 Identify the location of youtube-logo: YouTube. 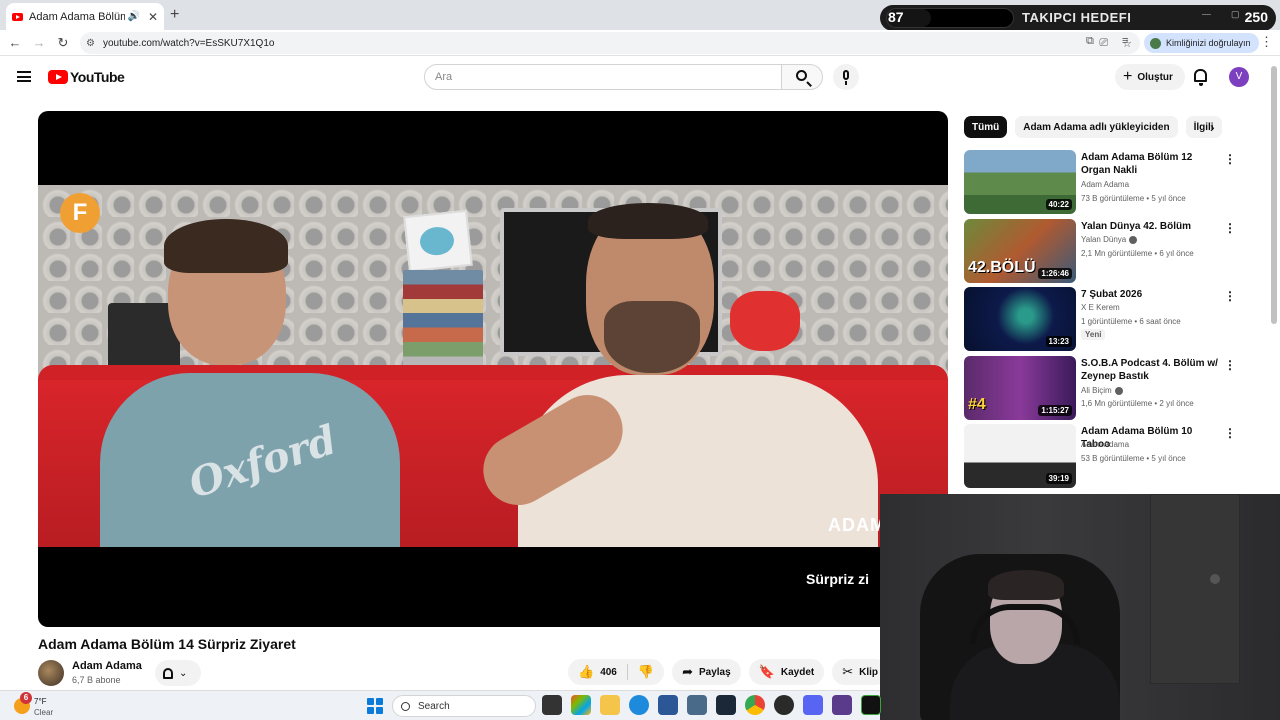
(86, 77).